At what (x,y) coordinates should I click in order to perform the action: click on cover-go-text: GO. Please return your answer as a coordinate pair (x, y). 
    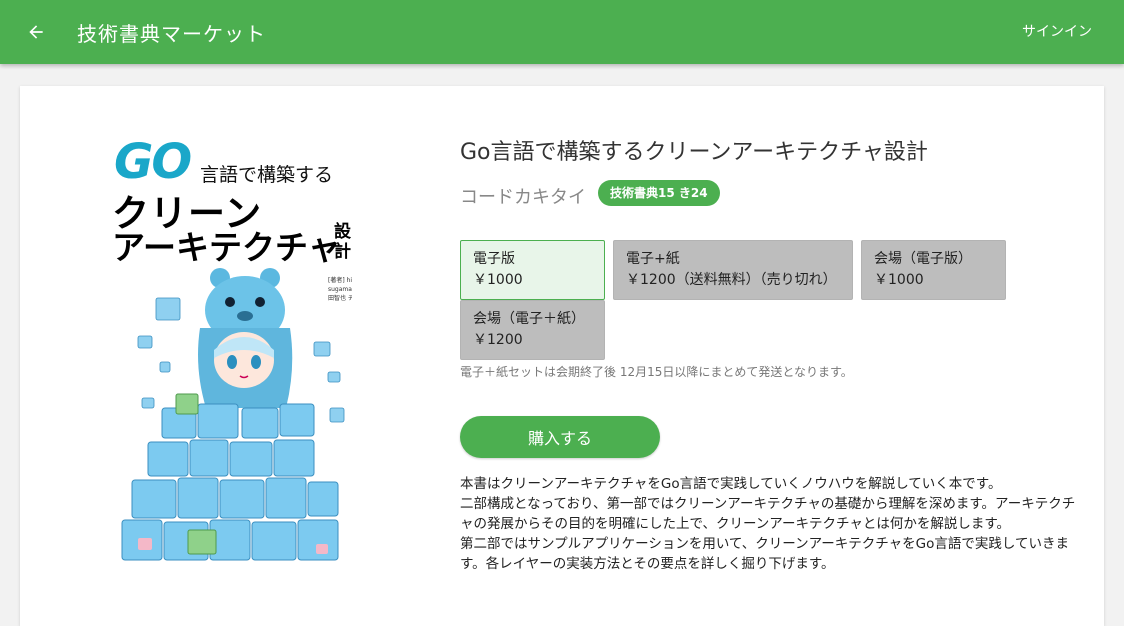
    Looking at the image, I should click on (153, 162).